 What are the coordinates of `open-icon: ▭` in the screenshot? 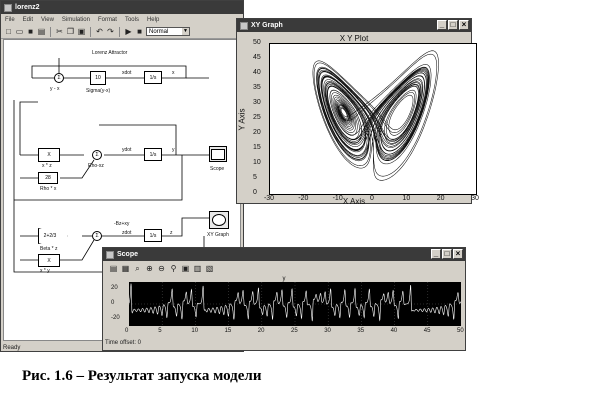 It's located at (19, 31).